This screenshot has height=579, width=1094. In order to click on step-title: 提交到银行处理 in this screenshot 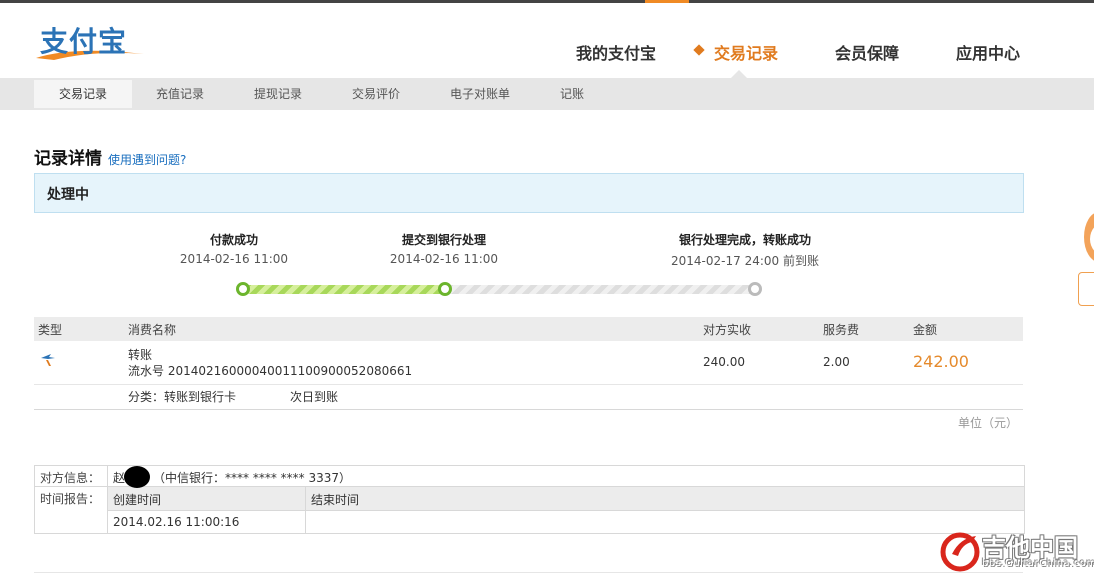, I will do `click(443, 240)`.